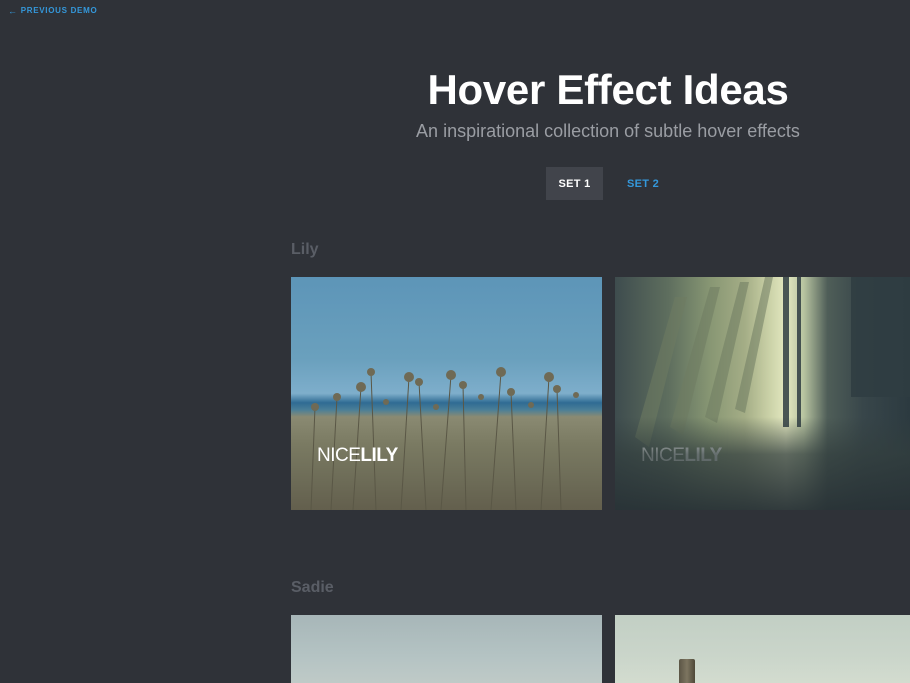  I want to click on caption-lily-2: NICELILY, so click(681, 456).